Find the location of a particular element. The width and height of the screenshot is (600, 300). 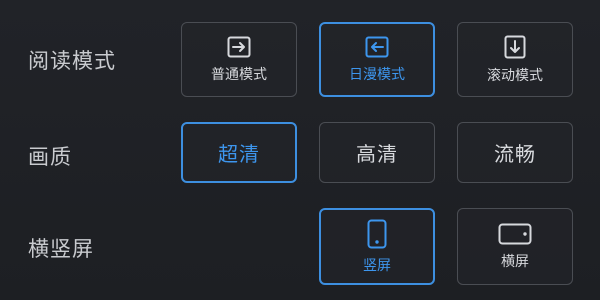

quality-hd-button: 高清 is located at coordinates (377, 152).